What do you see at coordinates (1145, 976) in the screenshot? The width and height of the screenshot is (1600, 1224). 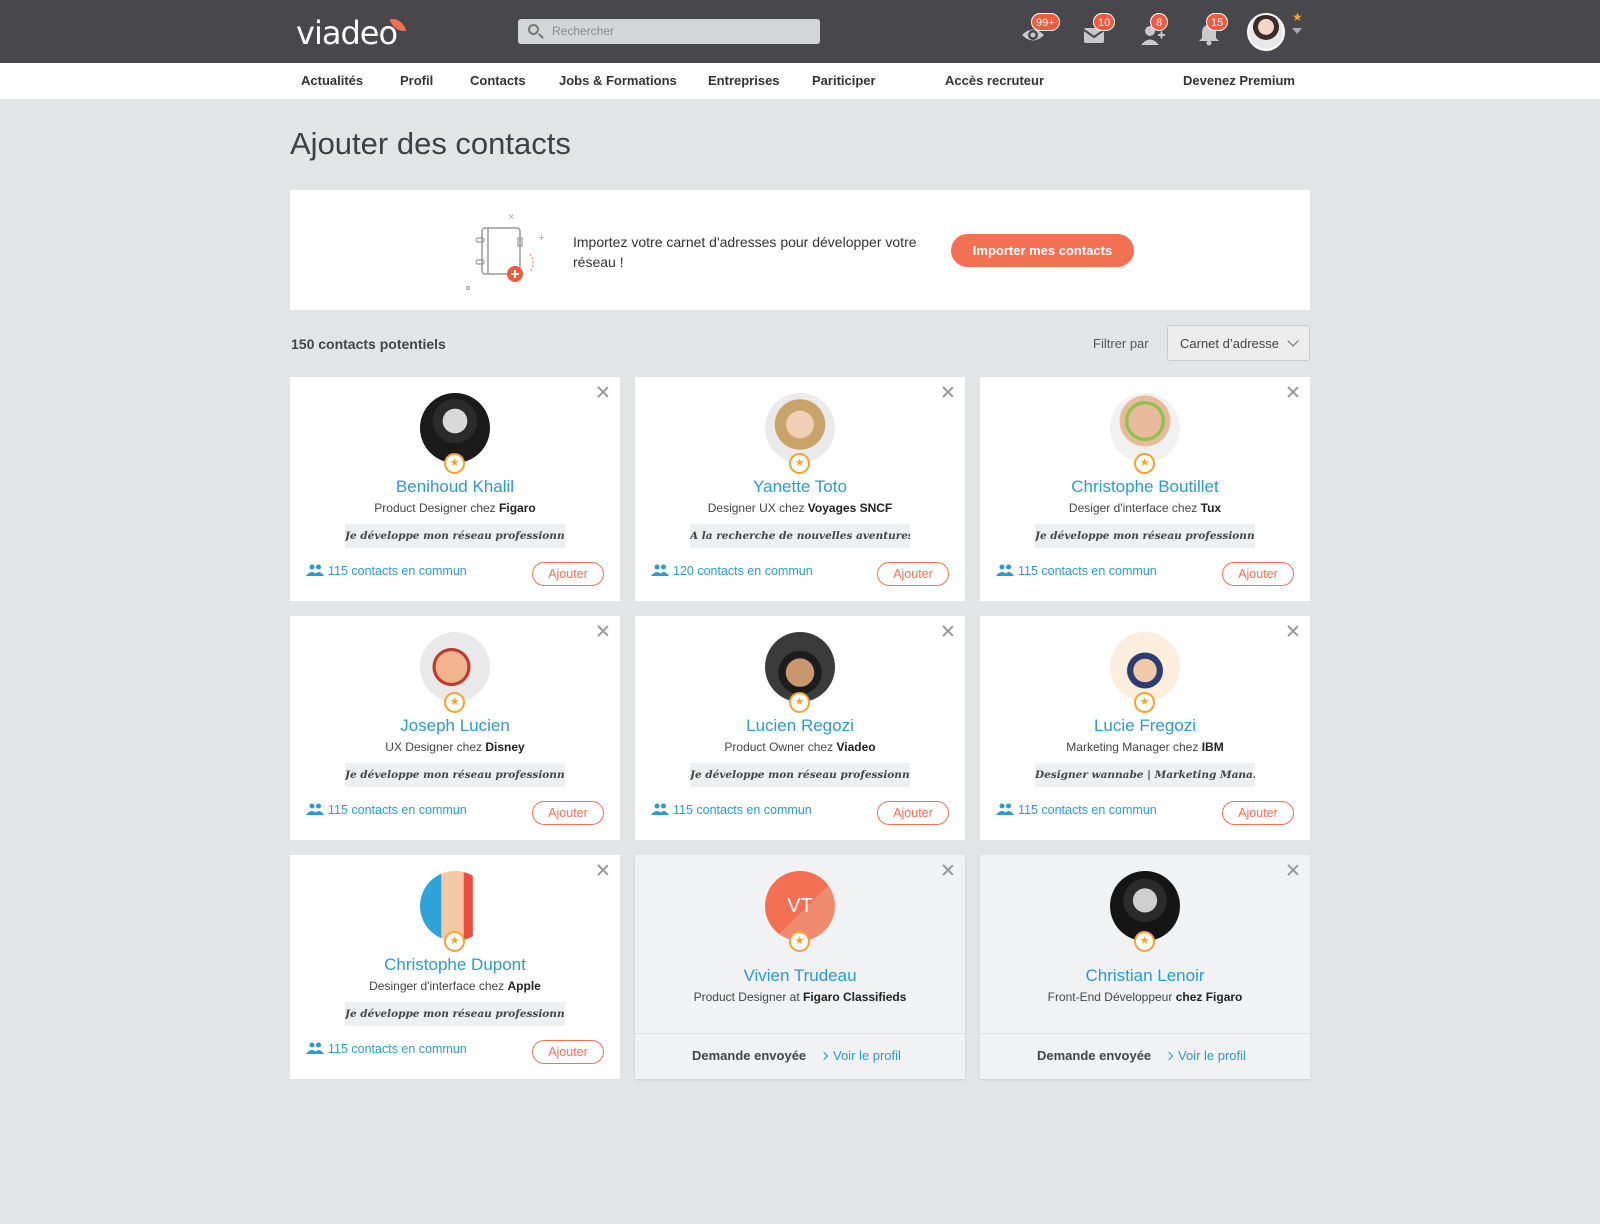 I see `contact-name: Christian Lenoir` at bounding box center [1145, 976].